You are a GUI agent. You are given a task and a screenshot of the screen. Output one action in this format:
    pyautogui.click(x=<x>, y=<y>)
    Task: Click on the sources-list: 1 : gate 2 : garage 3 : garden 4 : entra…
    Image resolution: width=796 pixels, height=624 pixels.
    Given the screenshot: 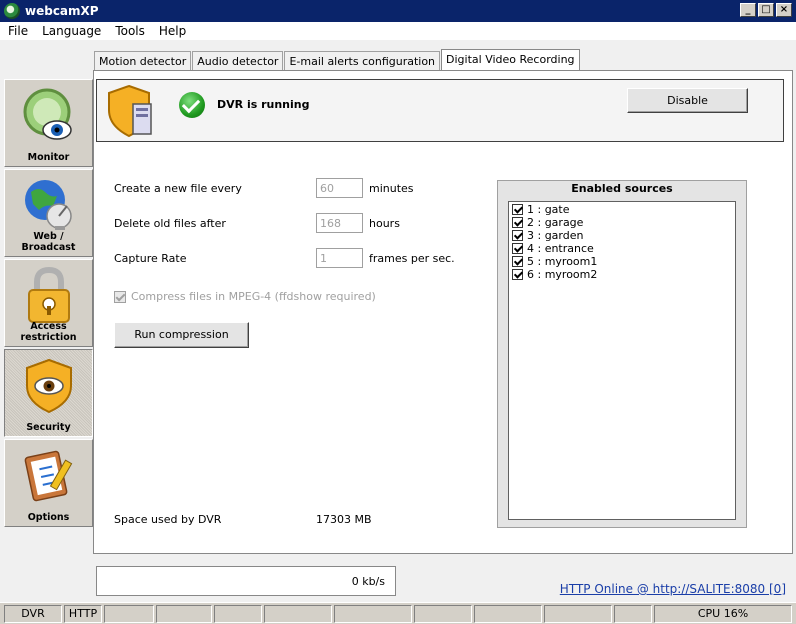 What is the action you would take?
    pyautogui.click(x=622, y=360)
    